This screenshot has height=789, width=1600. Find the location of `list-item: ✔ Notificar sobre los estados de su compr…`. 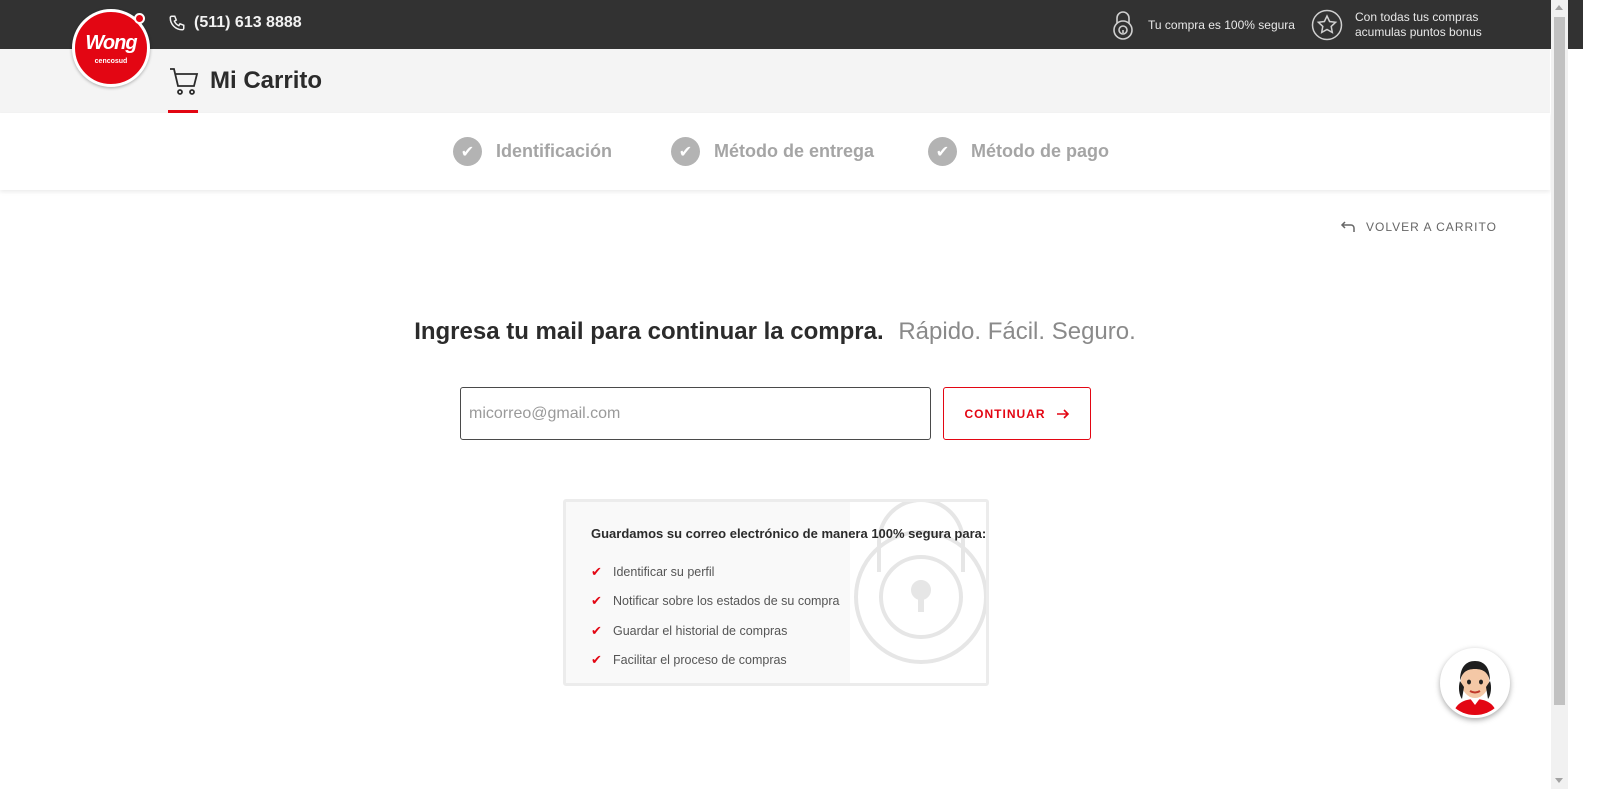

list-item: ✔ Notificar sobre los estados de su compr… is located at coordinates (715, 602).